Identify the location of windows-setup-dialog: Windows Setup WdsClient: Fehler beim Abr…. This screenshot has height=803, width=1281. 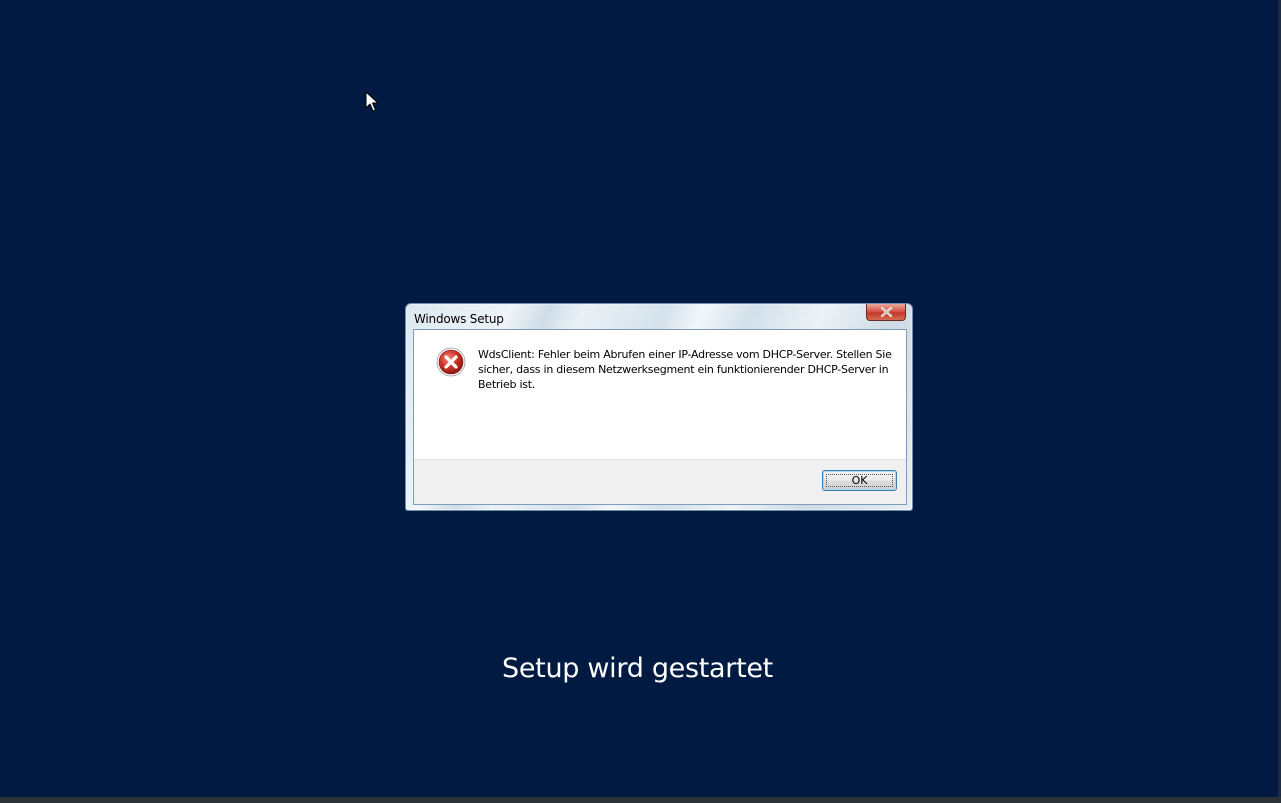
(659, 407).